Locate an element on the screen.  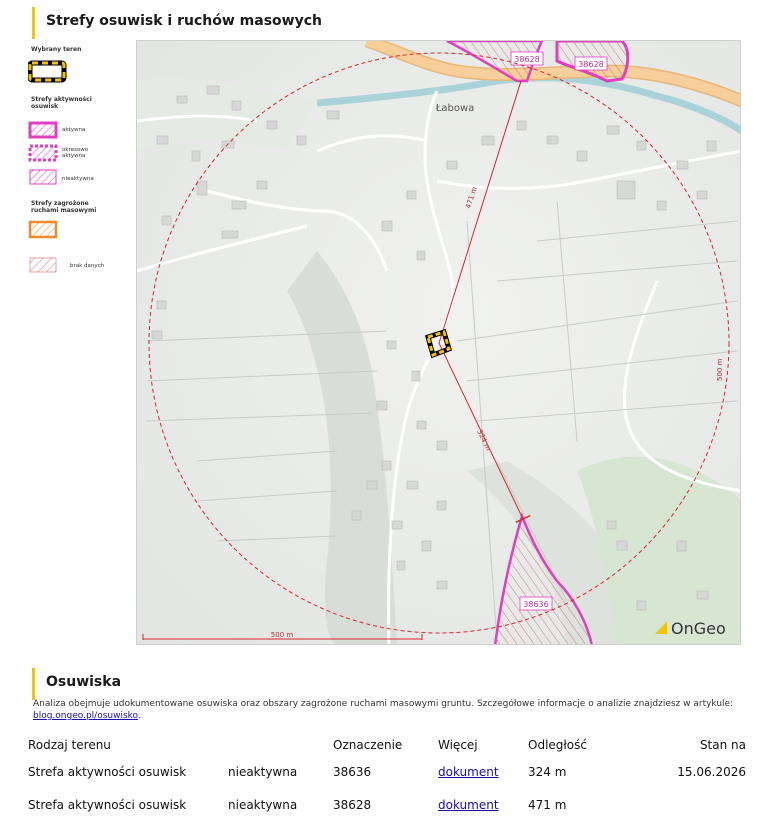
legend-periodic-swatch is located at coordinates (43, 153).